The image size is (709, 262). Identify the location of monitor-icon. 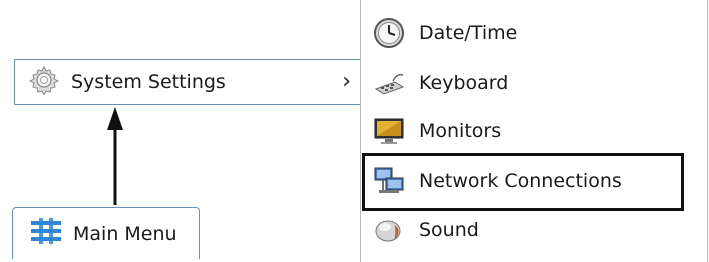
(389, 131).